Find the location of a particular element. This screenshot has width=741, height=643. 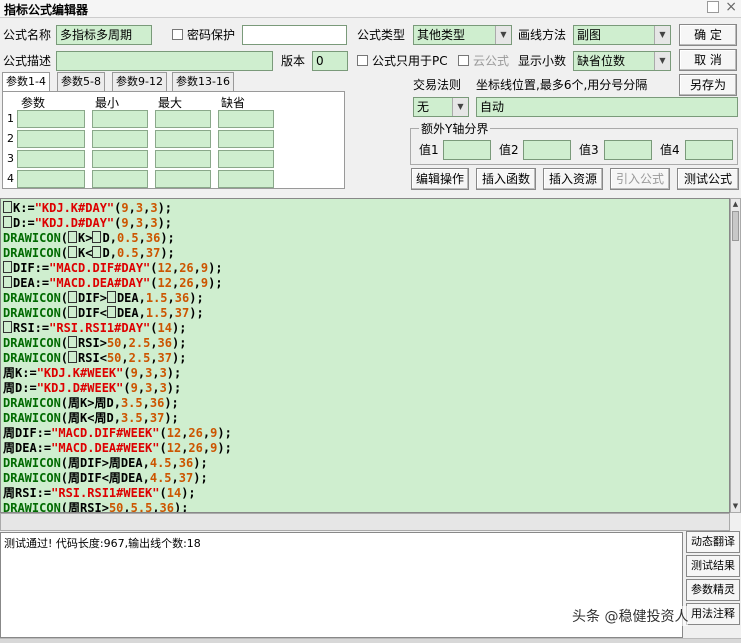

pc-only-label: 公式只用于PC is located at coordinates (410, 61).